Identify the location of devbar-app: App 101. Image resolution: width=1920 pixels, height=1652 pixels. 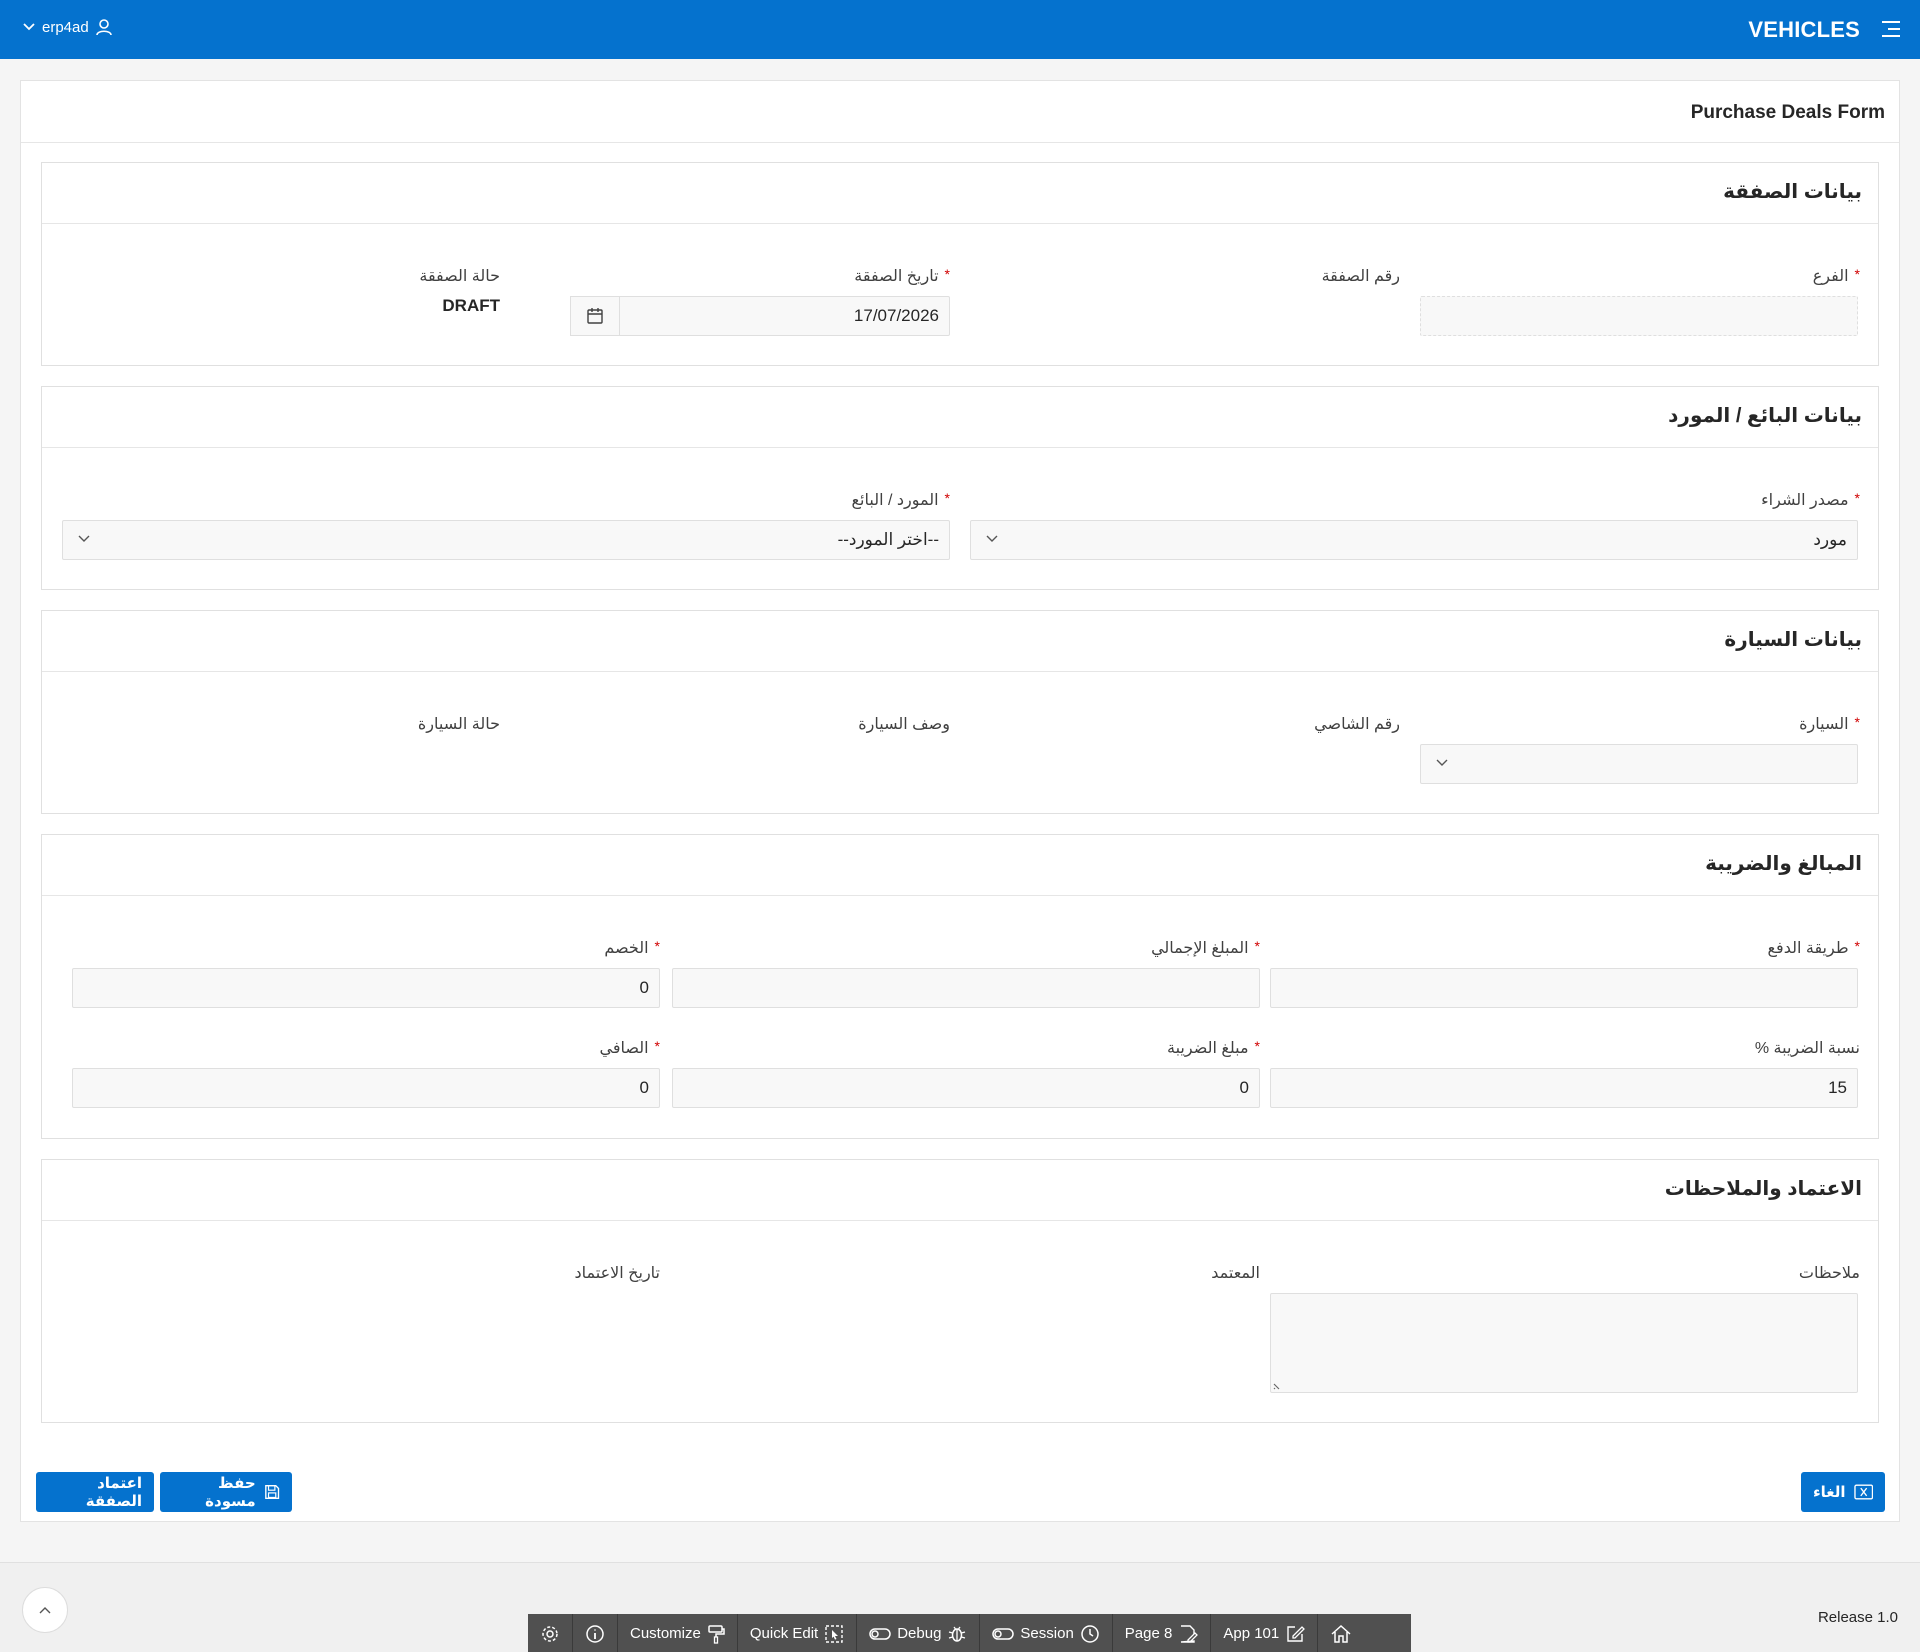
(1265, 1633).